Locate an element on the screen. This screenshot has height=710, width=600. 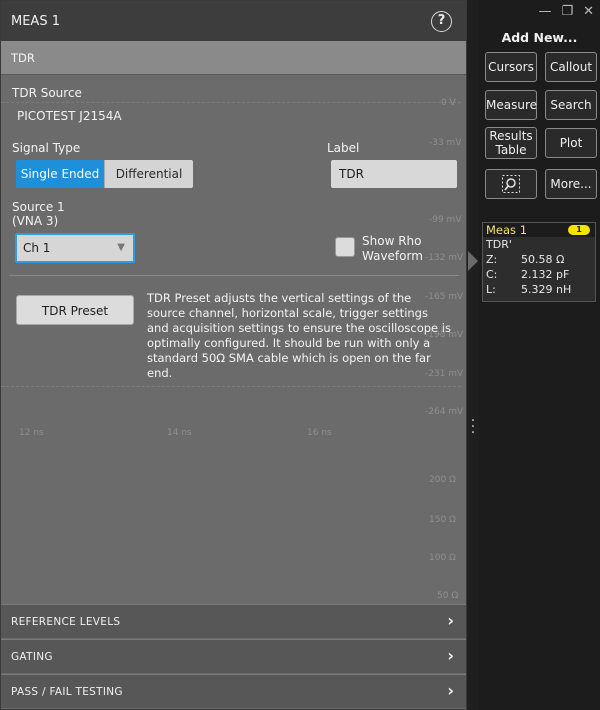
results-table-label-line2: Table is located at coordinates (511, 150).